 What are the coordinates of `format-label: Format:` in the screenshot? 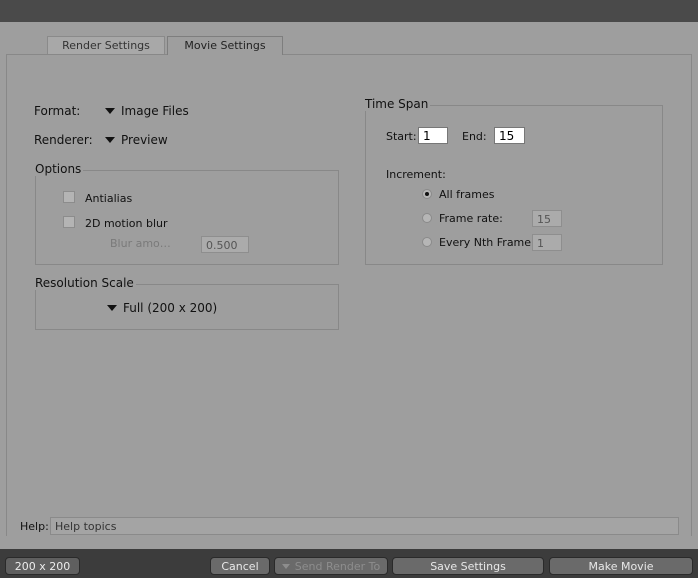 It's located at (57, 111).